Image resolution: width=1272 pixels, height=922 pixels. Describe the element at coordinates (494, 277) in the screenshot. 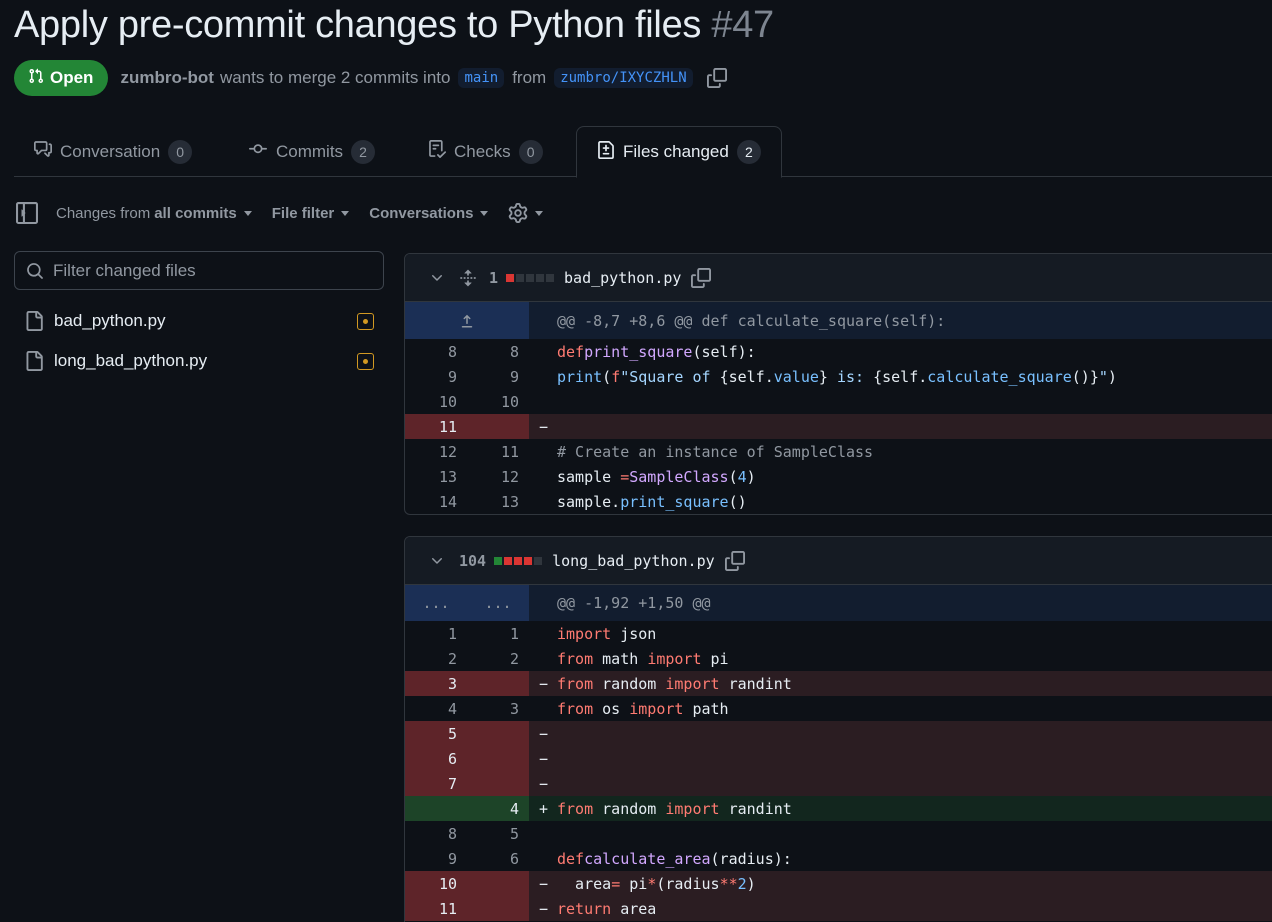

I see `changes-count: 1` at that location.